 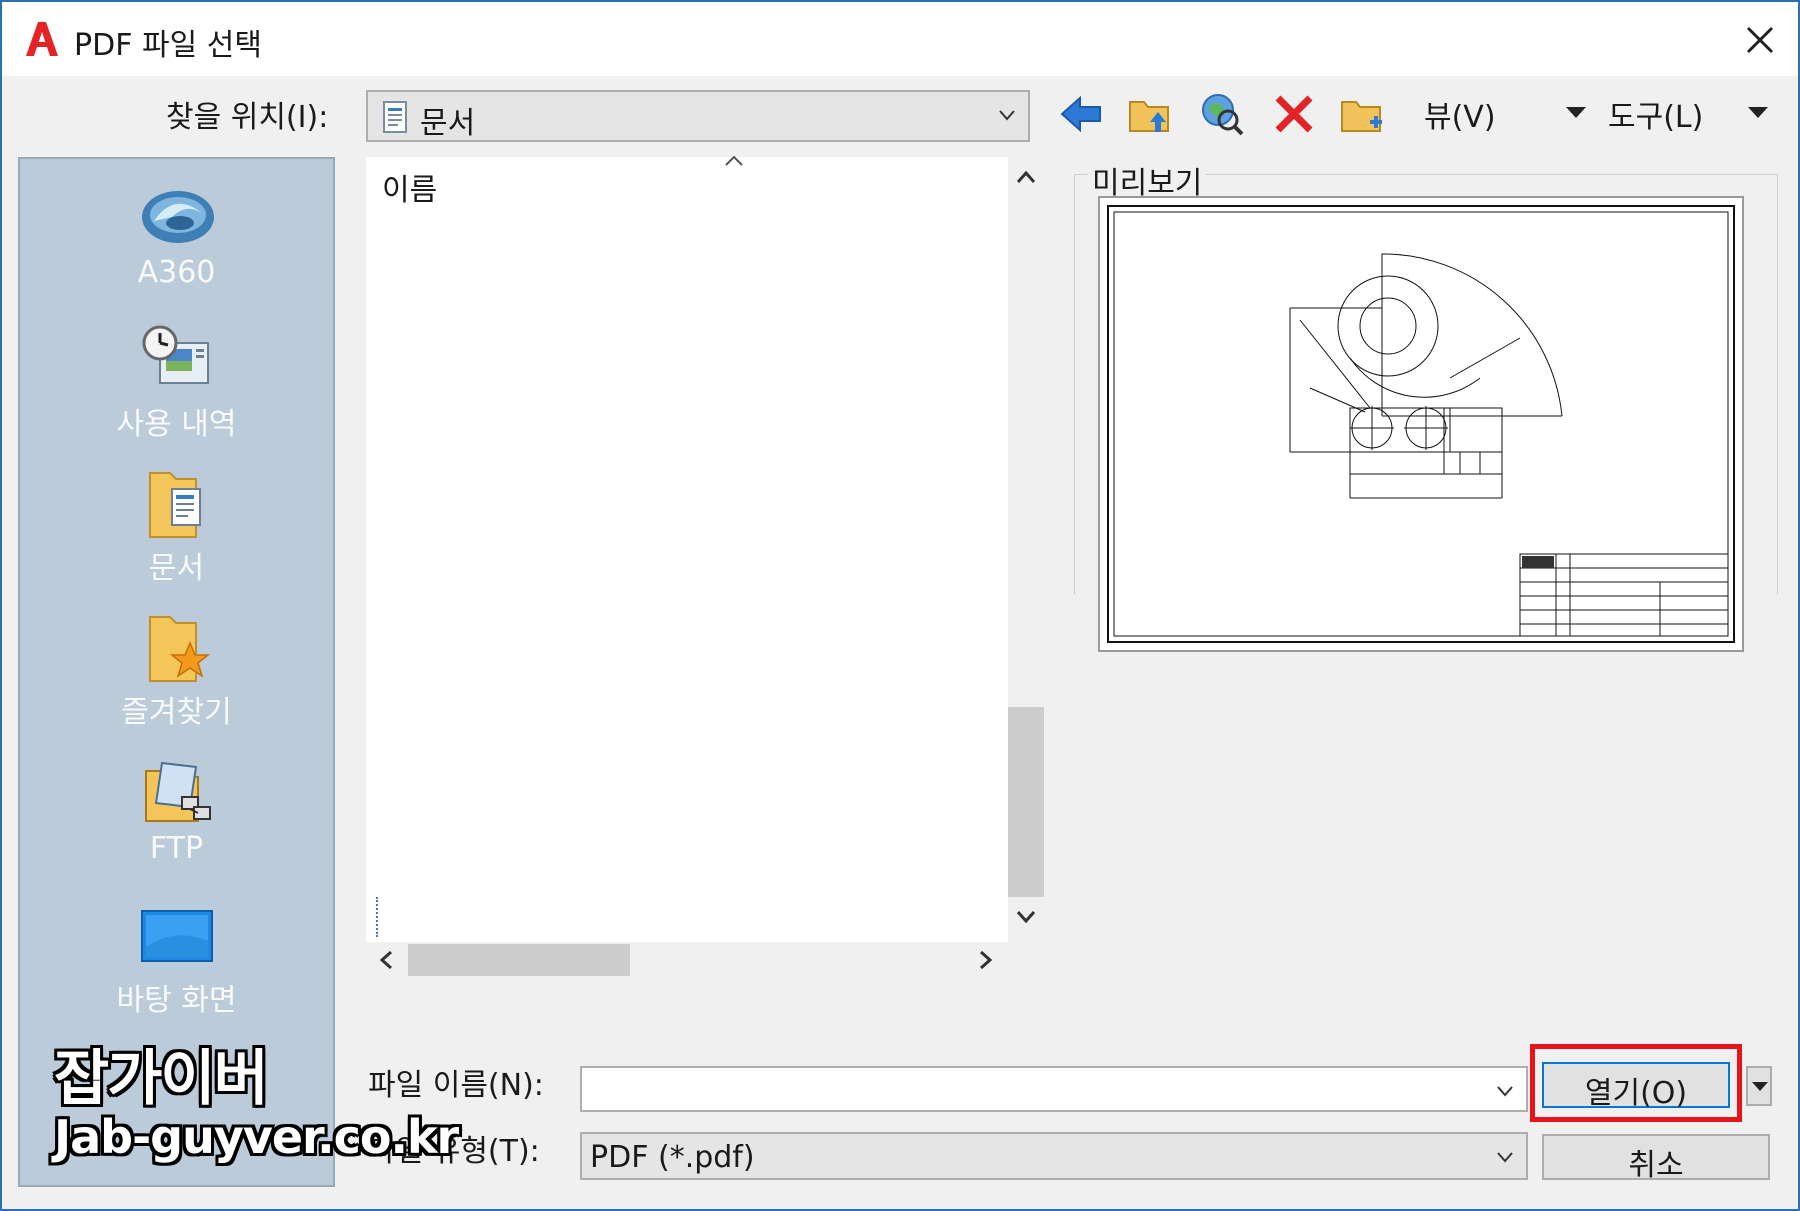 I want to click on look-in-label: 찾을 위치(I):, so click(x=247, y=117).